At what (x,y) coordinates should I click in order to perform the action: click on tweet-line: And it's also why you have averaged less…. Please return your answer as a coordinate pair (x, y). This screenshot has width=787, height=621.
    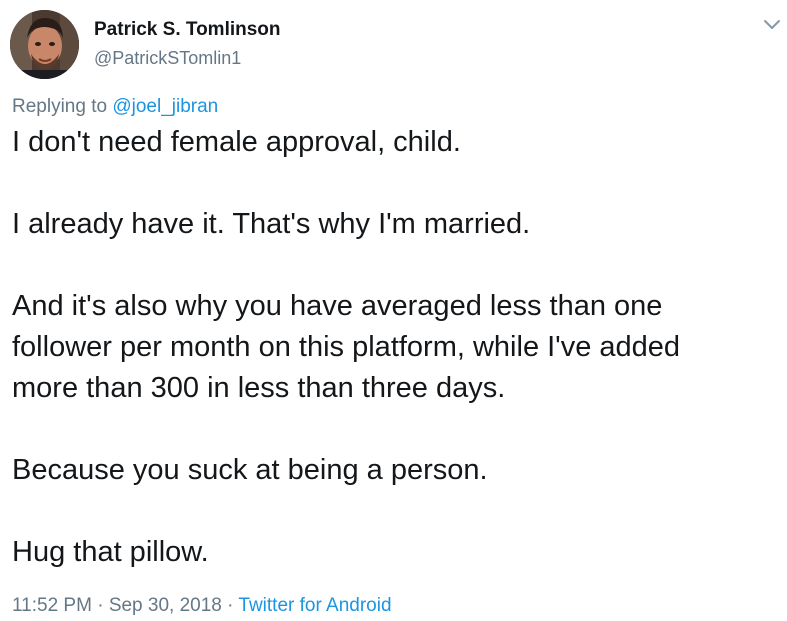
    Looking at the image, I should click on (337, 306).